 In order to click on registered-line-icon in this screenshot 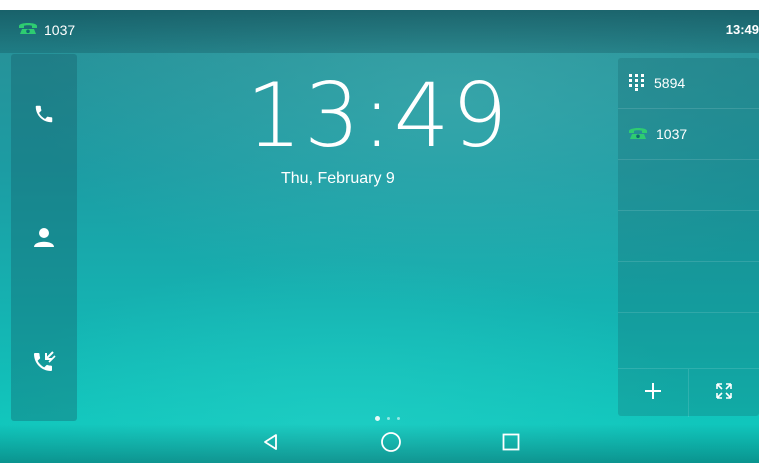, I will do `click(638, 134)`.